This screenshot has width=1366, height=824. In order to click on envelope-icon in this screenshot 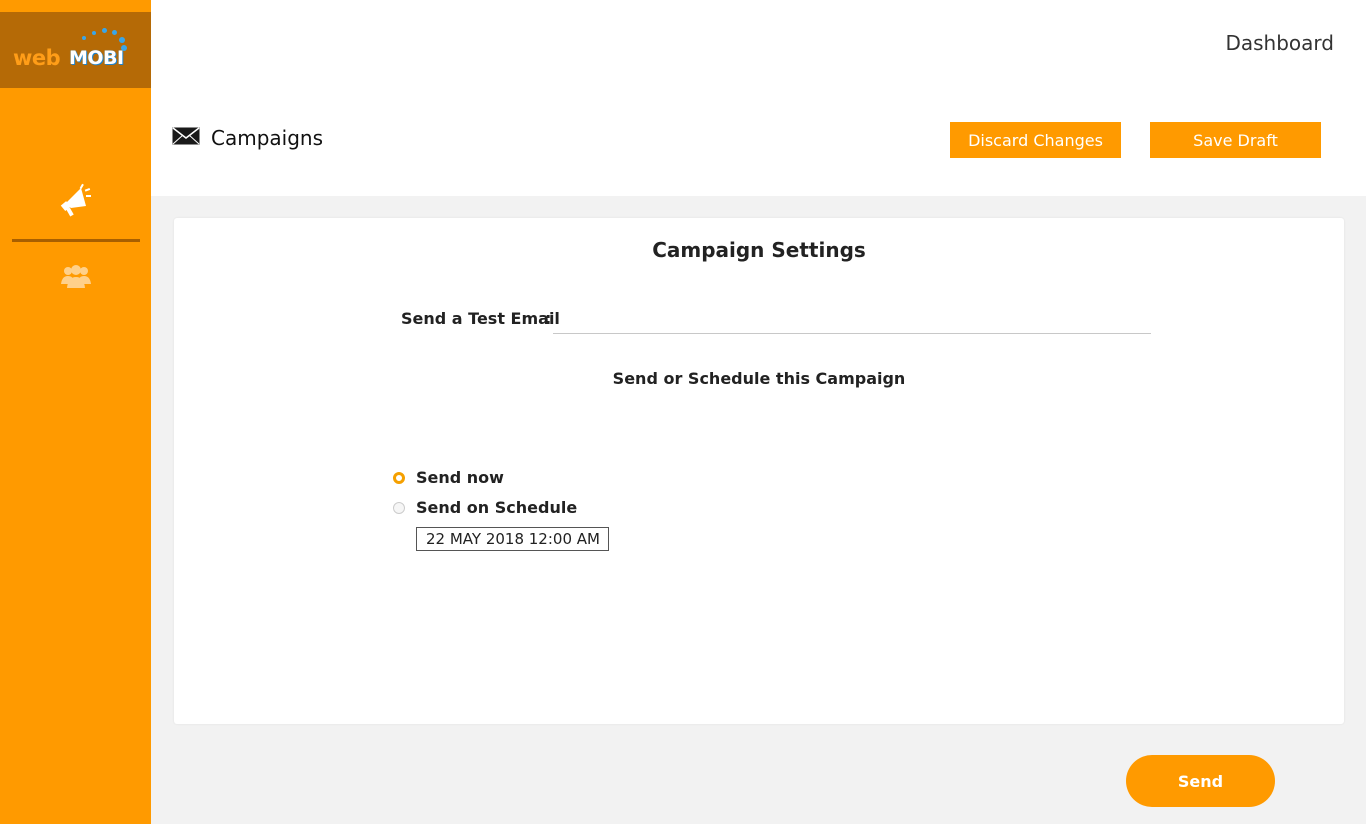, I will do `click(186, 138)`.